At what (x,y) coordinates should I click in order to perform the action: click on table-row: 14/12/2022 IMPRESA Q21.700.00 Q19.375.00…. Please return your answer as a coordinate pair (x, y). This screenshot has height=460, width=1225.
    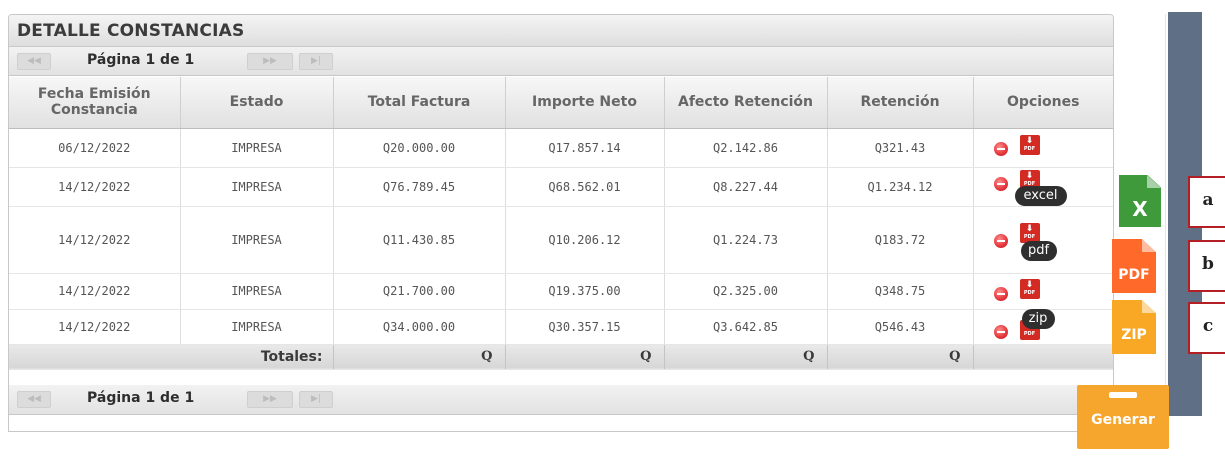
    Looking at the image, I should click on (561, 291).